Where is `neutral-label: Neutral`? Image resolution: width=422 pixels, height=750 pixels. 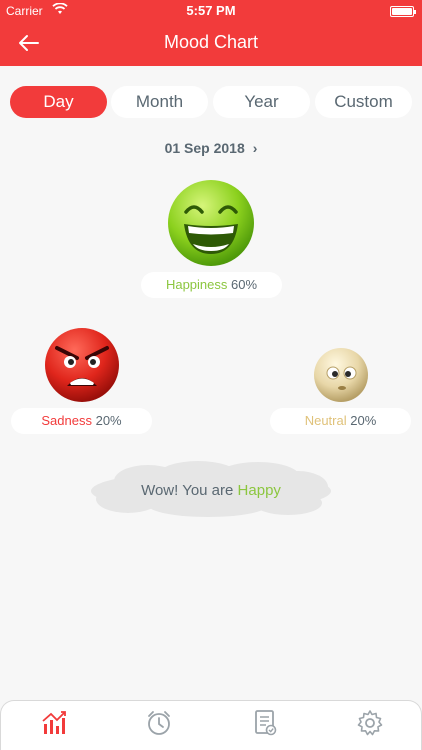 neutral-label: Neutral is located at coordinates (325, 420).